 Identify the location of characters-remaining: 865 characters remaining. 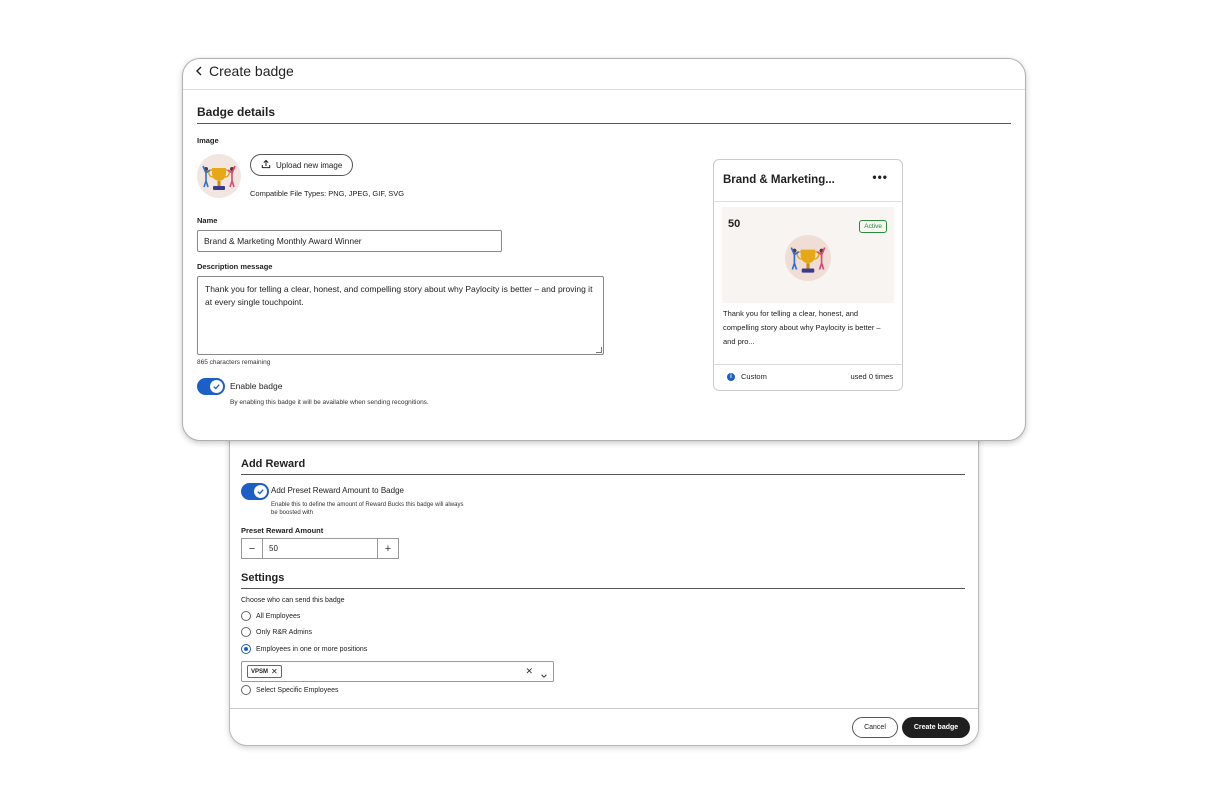
(234, 362).